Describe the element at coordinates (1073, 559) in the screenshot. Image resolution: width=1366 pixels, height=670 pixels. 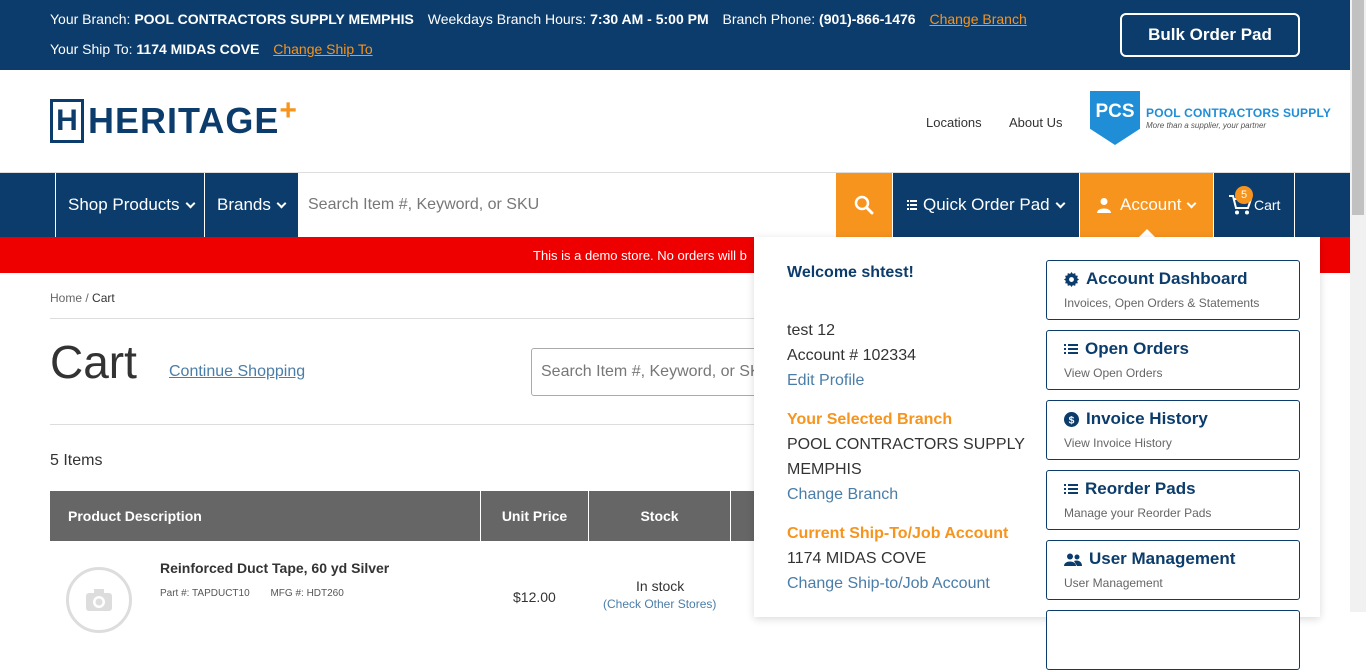
I see `users-icon` at that location.